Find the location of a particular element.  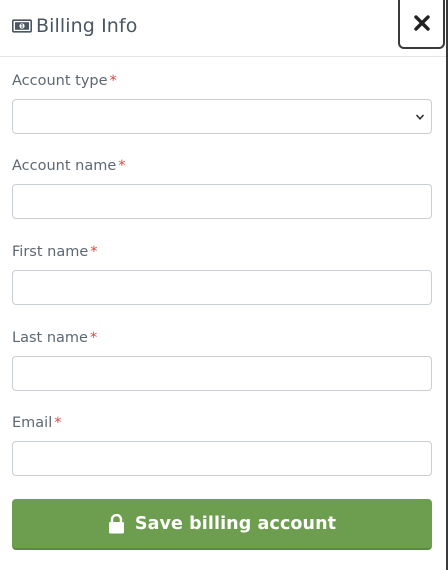

first-name-label: First name * is located at coordinates (222, 253).